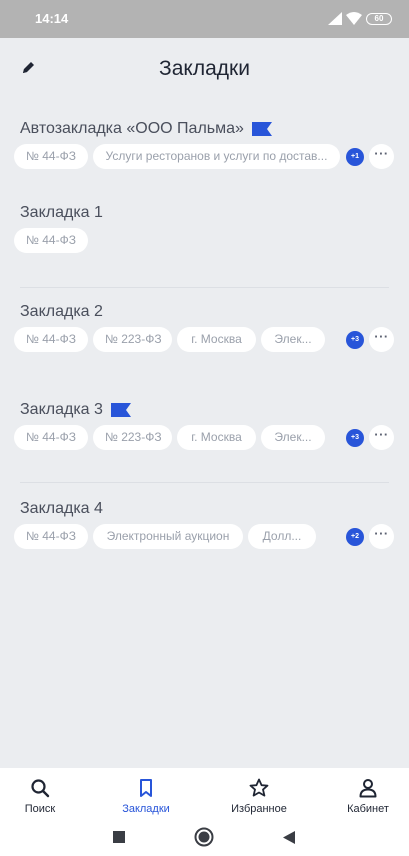 The image size is (409, 856). I want to click on tab-label: Закладки, so click(146, 809).